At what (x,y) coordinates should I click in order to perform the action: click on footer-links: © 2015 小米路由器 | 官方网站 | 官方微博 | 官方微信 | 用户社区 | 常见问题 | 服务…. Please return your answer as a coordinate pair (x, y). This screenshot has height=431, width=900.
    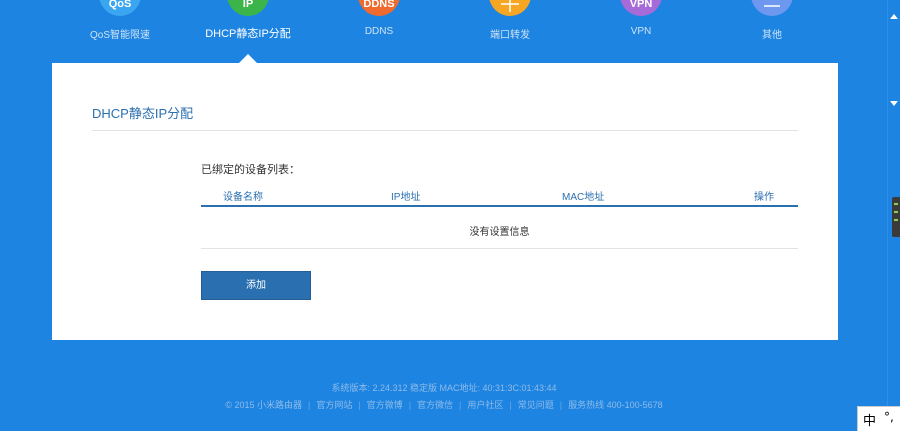
    Looking at the image, I should click on (444, 405).